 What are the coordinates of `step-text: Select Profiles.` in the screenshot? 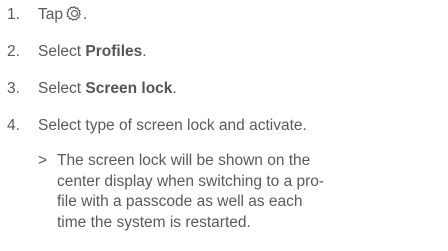 It's located at (92, 52).